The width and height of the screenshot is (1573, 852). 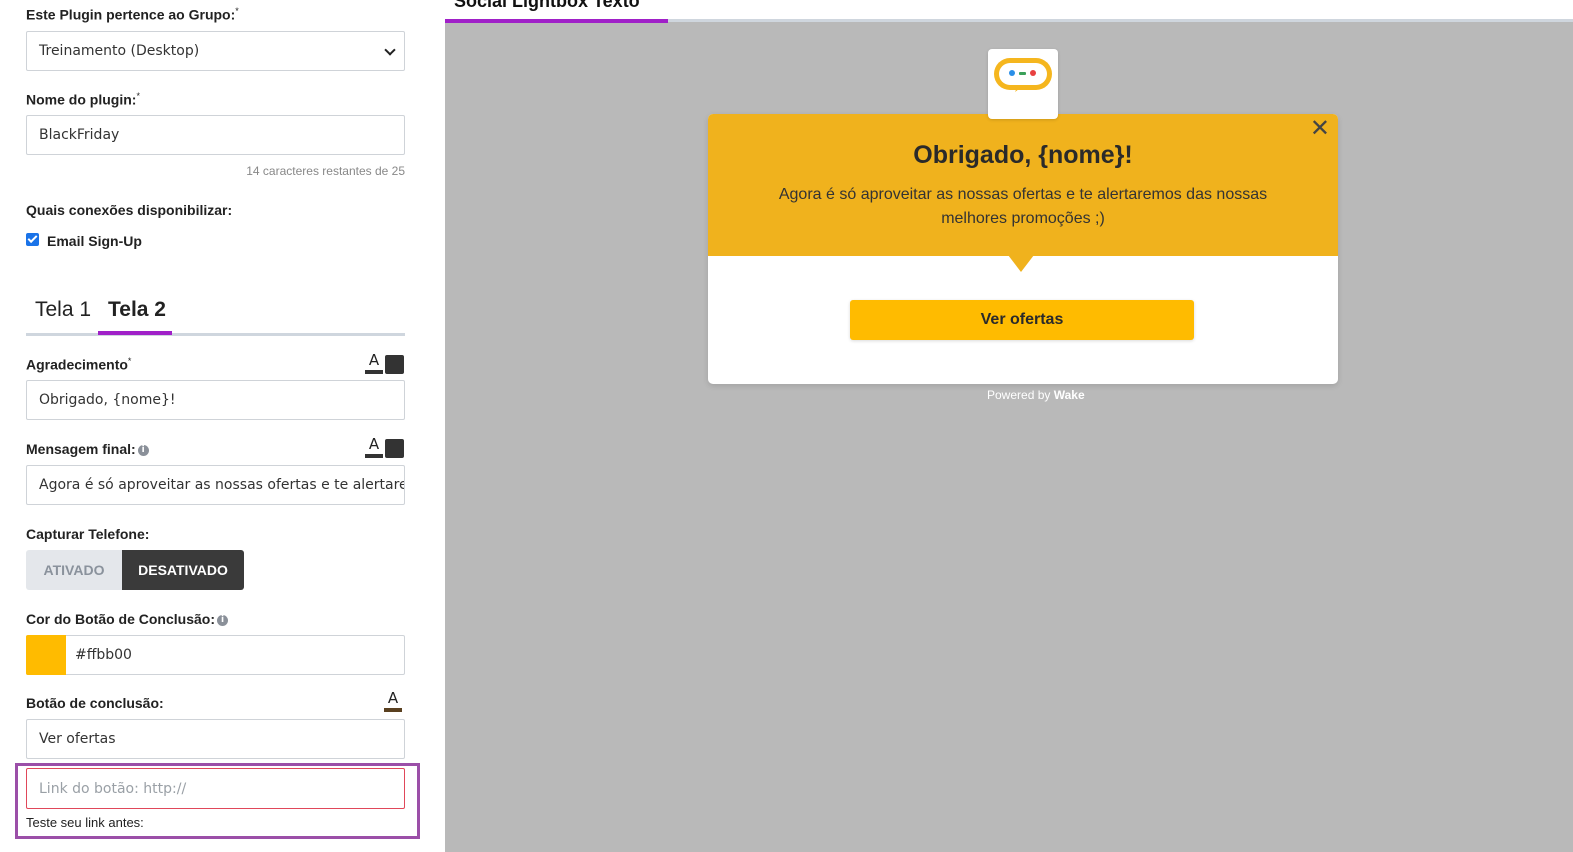 What do you see at coordinates (1036, 395) in the screenshot?
I see `powered-by: Powered by Wake` at bounding box center [1036, 395].